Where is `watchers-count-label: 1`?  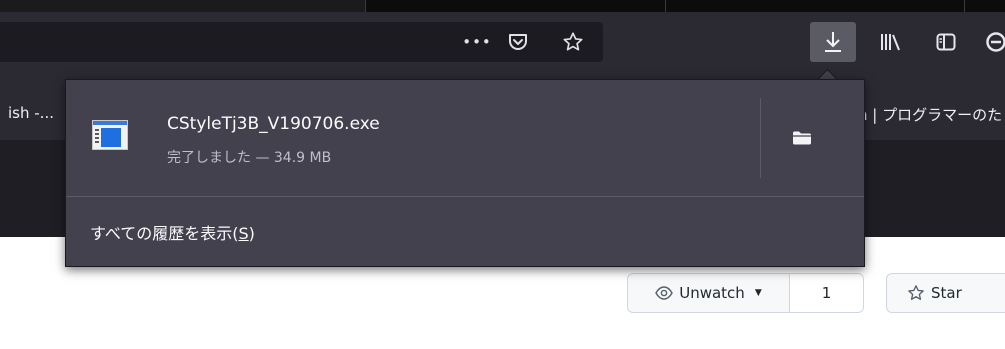 watchers-count-label: 1 is located at coordinates (826, 293).